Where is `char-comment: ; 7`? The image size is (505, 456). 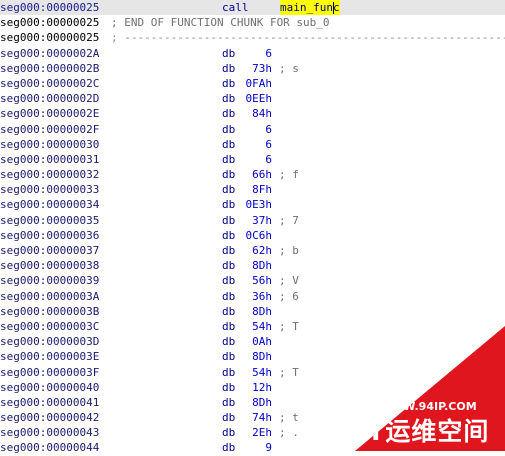 char-comment: ; 7 is located at coordinates (289, 220).